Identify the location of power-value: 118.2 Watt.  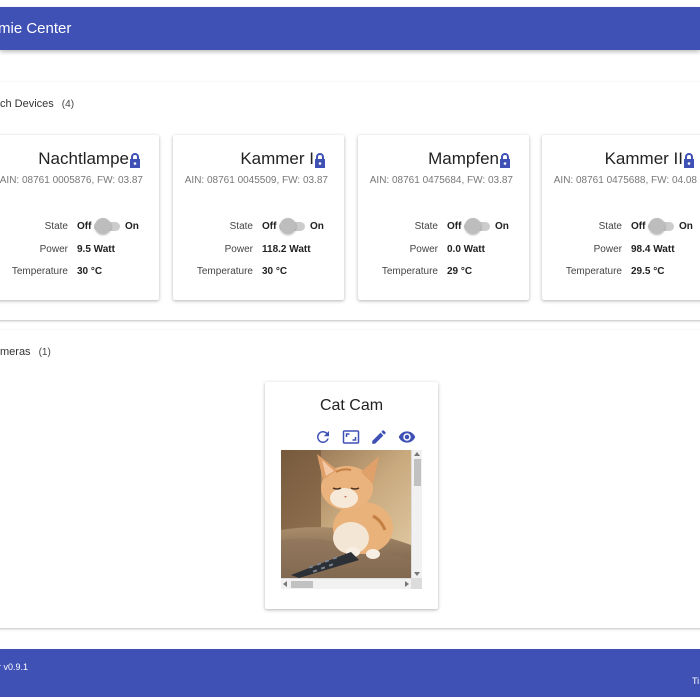
(286, 249).